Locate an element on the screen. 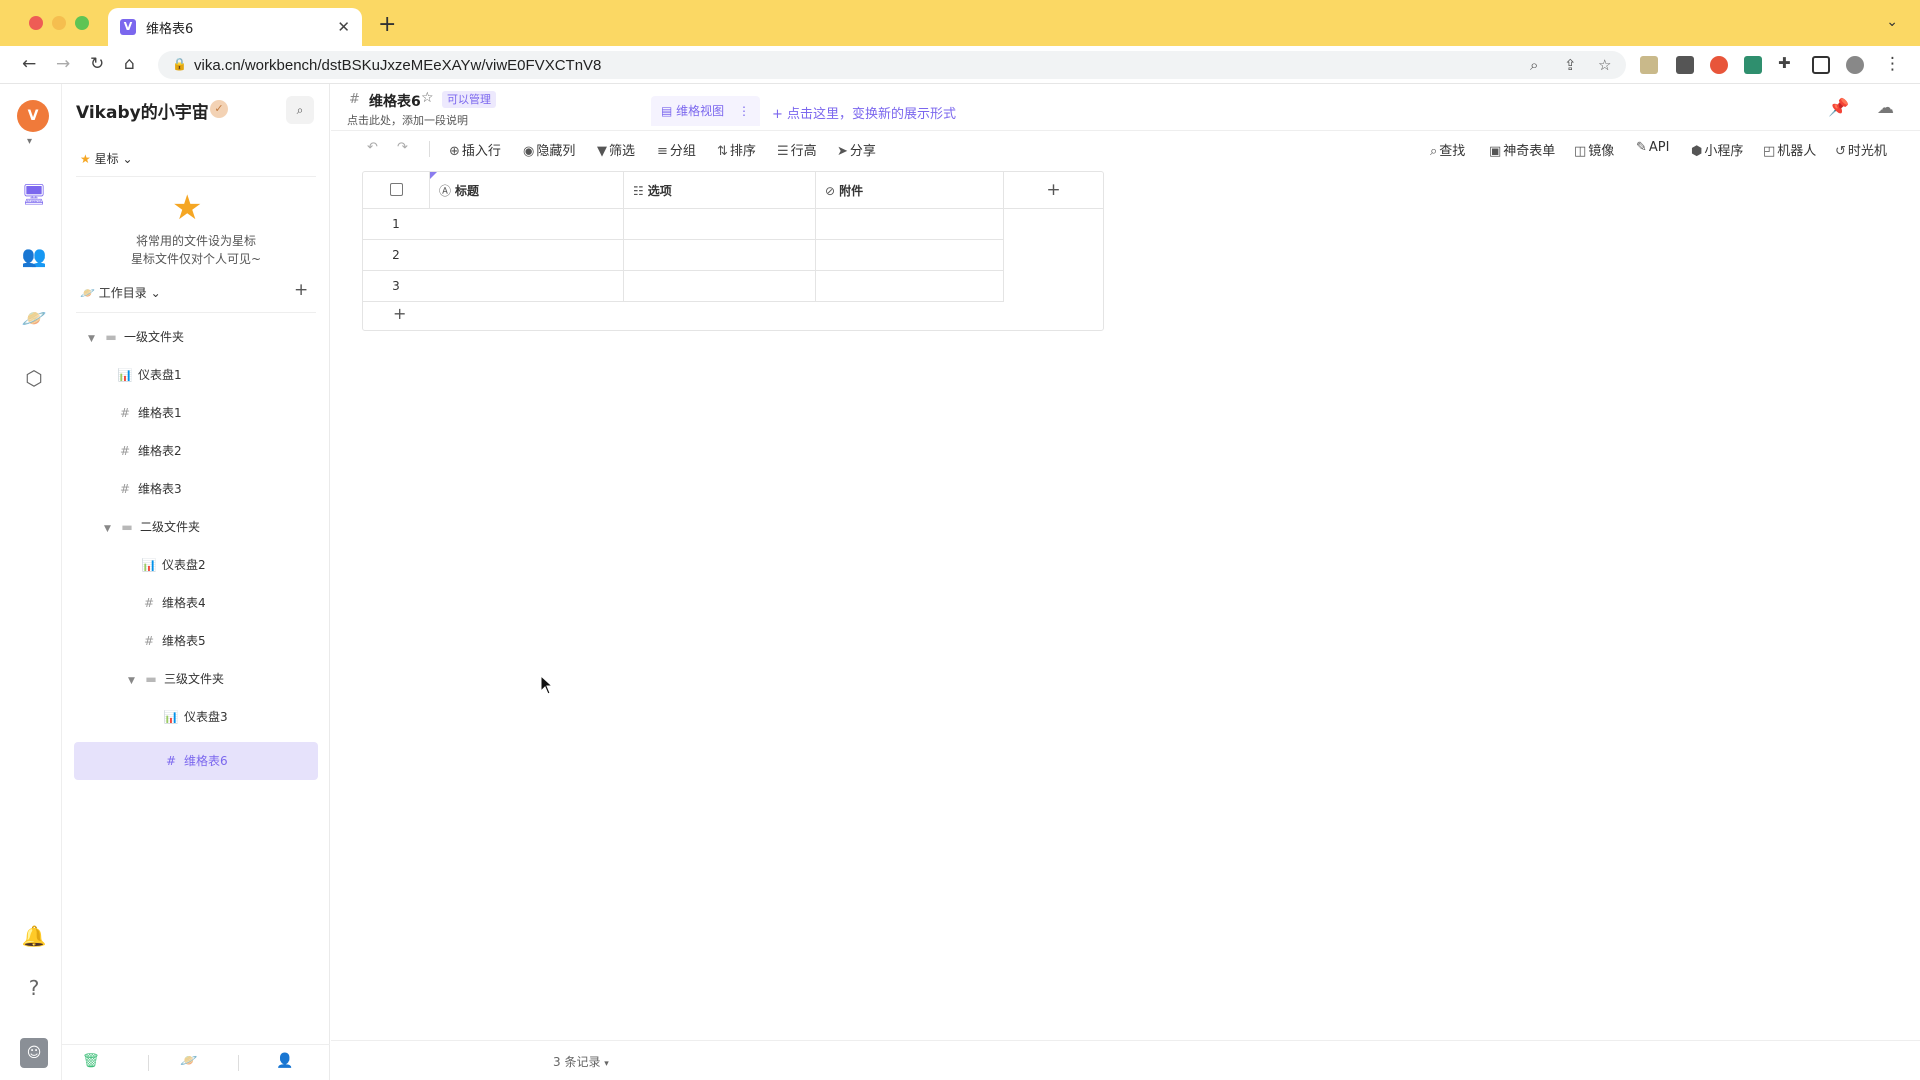  eye-icon: ◉ is located at coordinates (529, 151).